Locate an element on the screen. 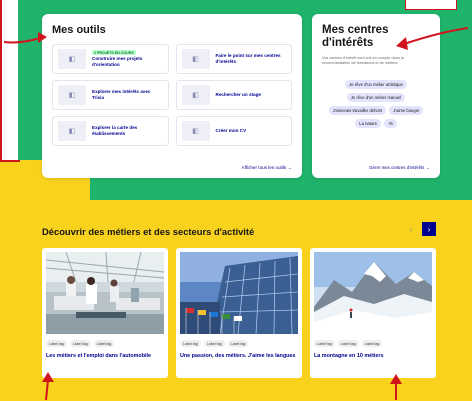  tool-trivia: ◧ Explorer mes intérêts avec Trivia is located at coordinates (110, 95).